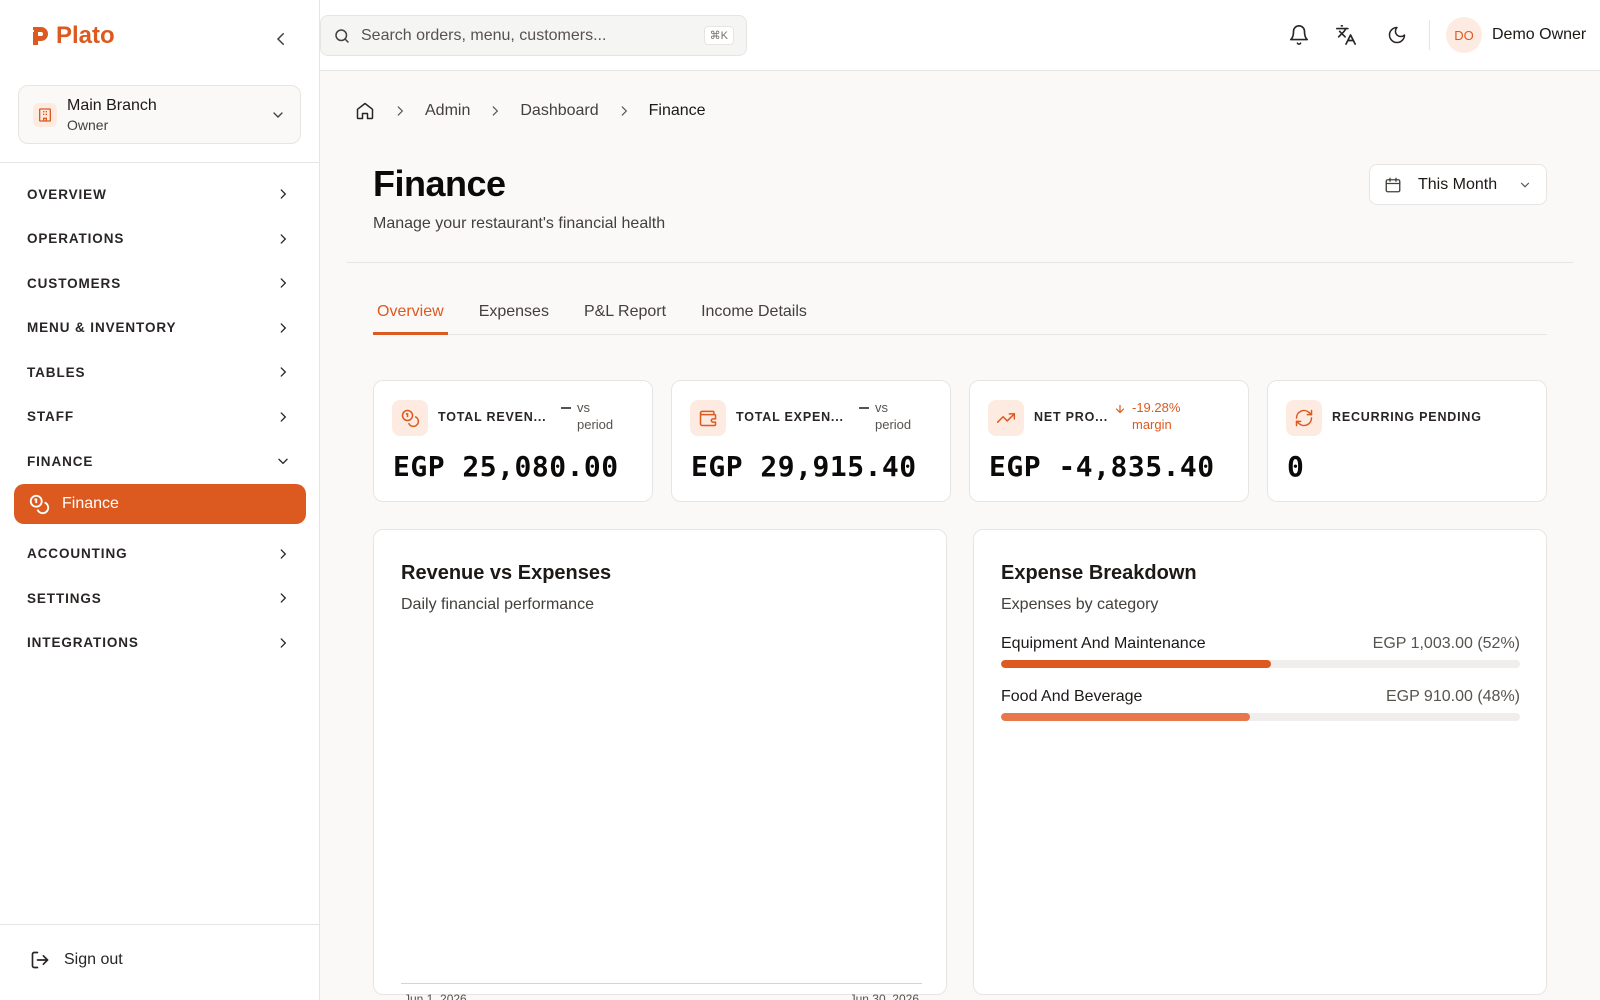 The height and width of the screenshot is (1000, 1600). I want to click on card-subtitle: Expenses by category, so click(1080, 604).